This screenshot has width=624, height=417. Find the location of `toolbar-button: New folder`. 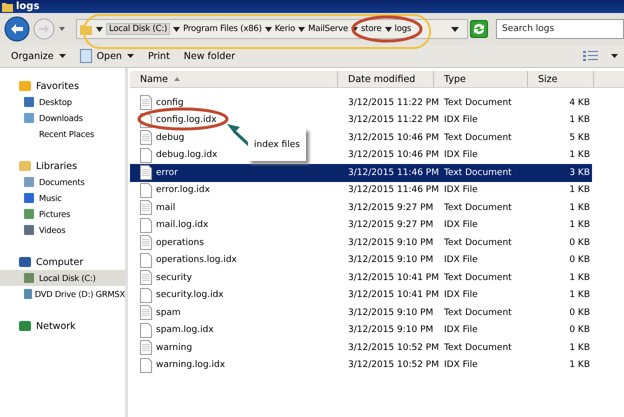

toolbar-button: New folder is located at coordinates (209, 56).